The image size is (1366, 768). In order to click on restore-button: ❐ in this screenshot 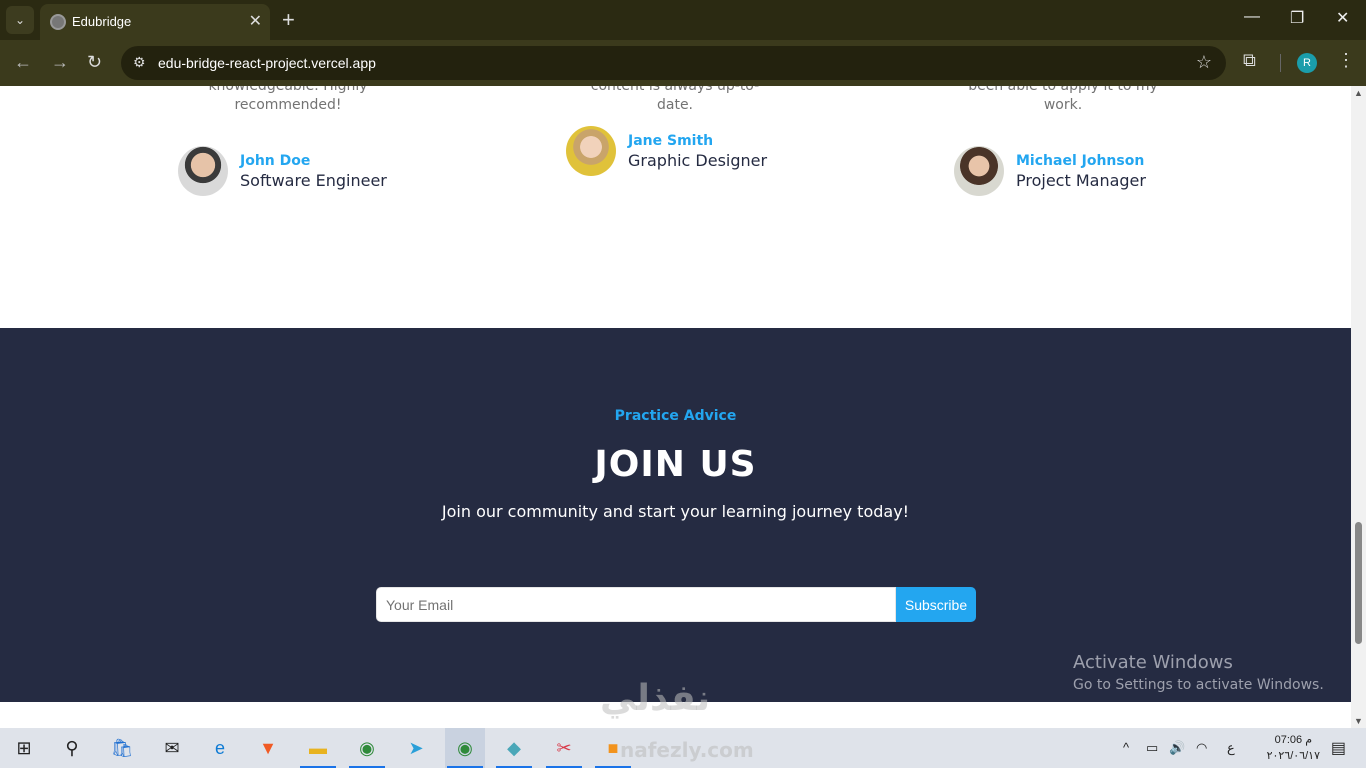, I will do `click(1297, 18)`.